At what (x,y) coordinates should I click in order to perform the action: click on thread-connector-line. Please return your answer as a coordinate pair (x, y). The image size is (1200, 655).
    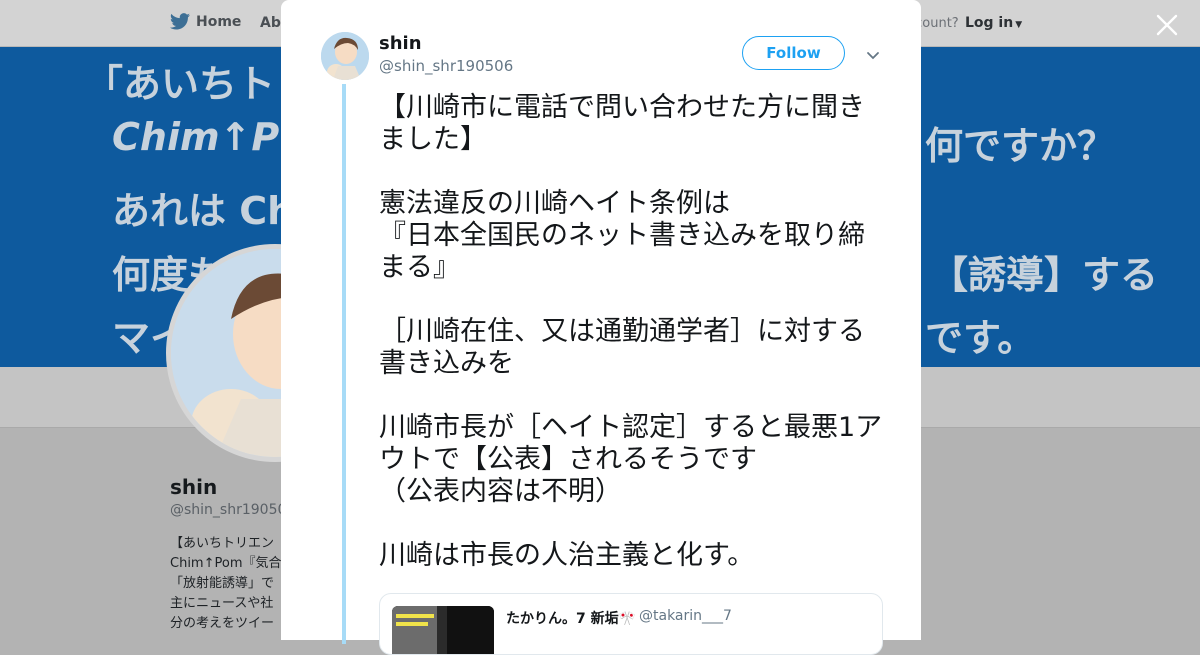
    Looking at the image, I should click on (344, 364).